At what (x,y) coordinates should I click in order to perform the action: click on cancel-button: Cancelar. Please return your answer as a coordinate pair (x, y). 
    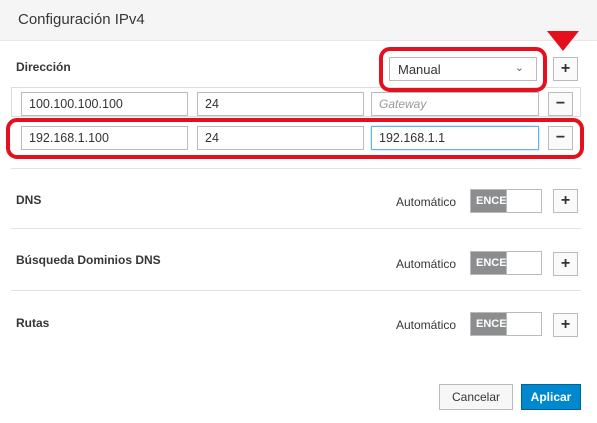
    Looking at the image, I should click on (476, 397).